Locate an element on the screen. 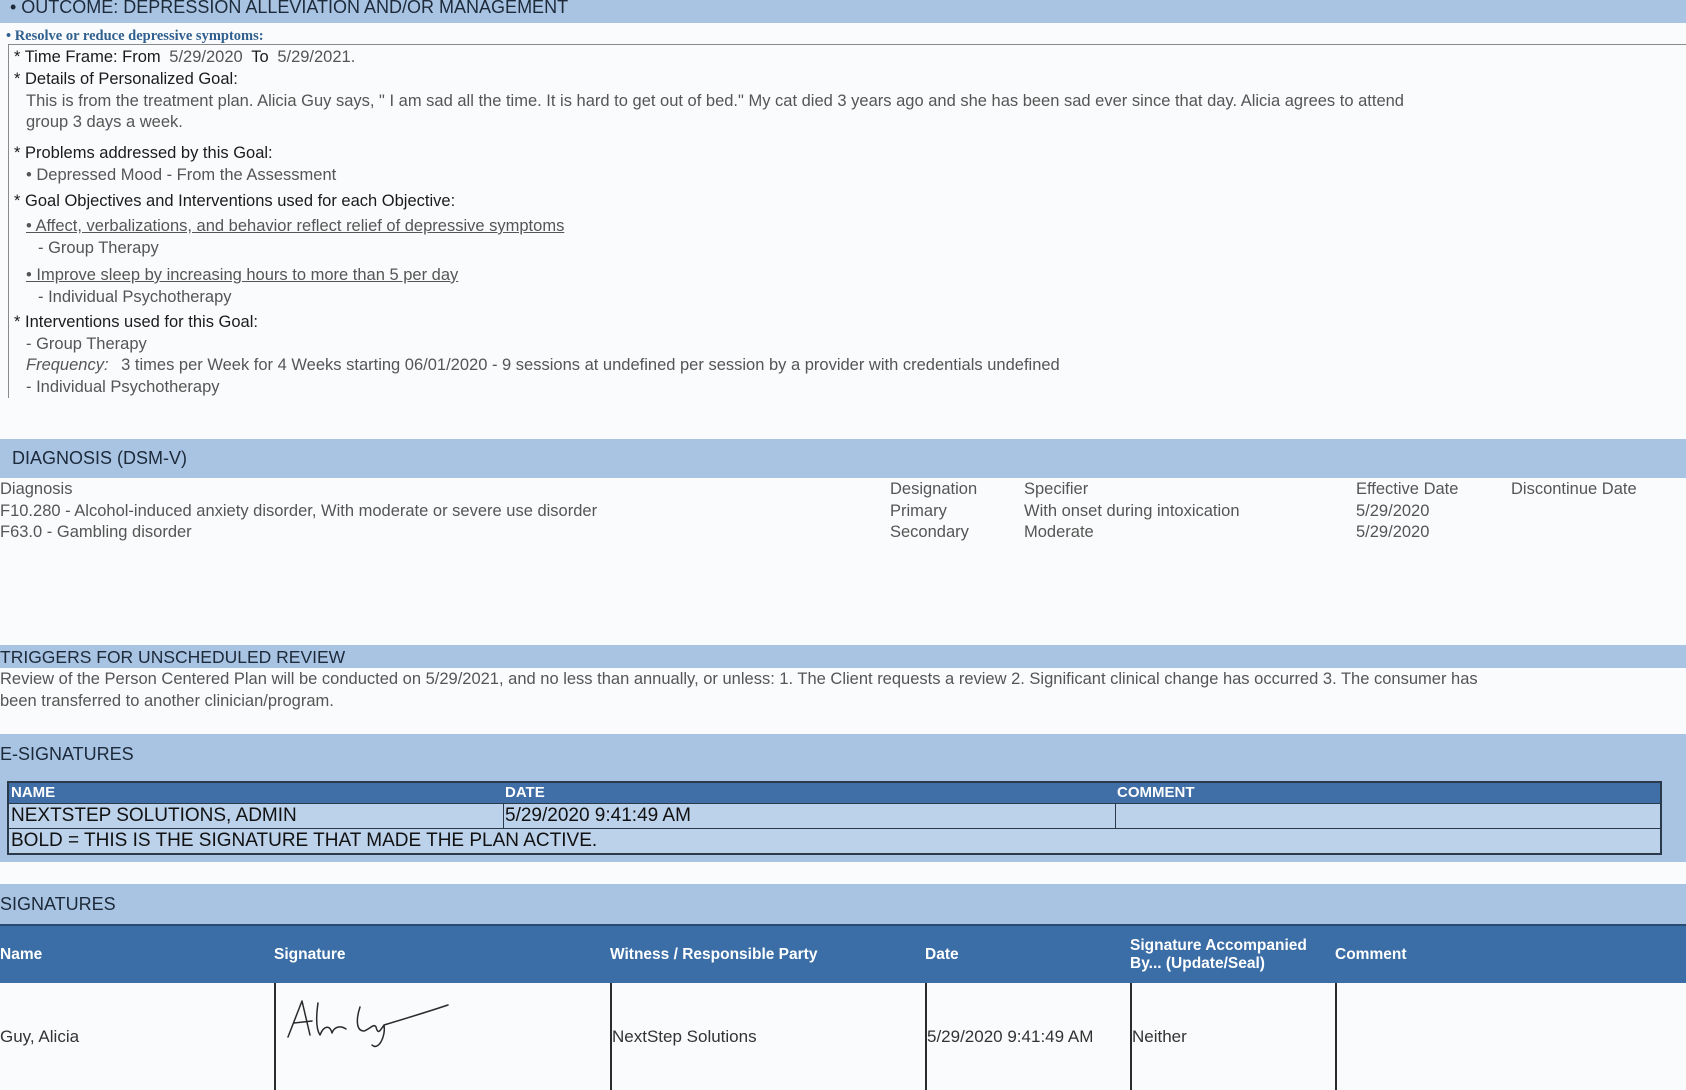  sig-name-col-header: Name is located at coordinates (21, 954).